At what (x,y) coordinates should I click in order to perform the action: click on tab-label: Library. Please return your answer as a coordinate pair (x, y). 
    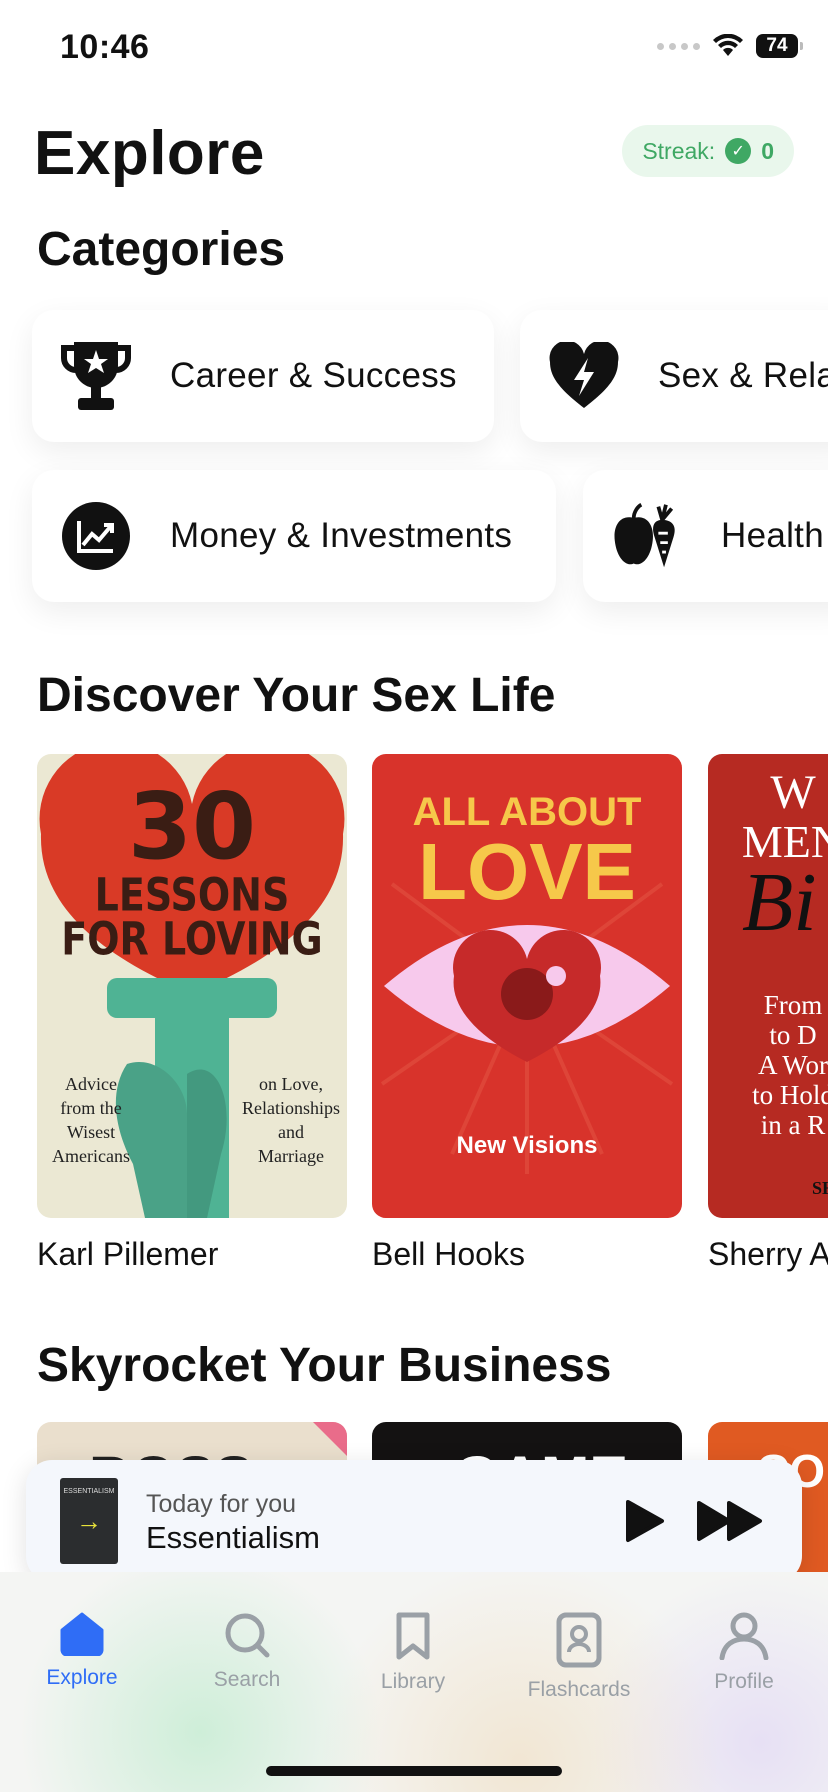
    Looking at the image, I should click on (413, 1681).